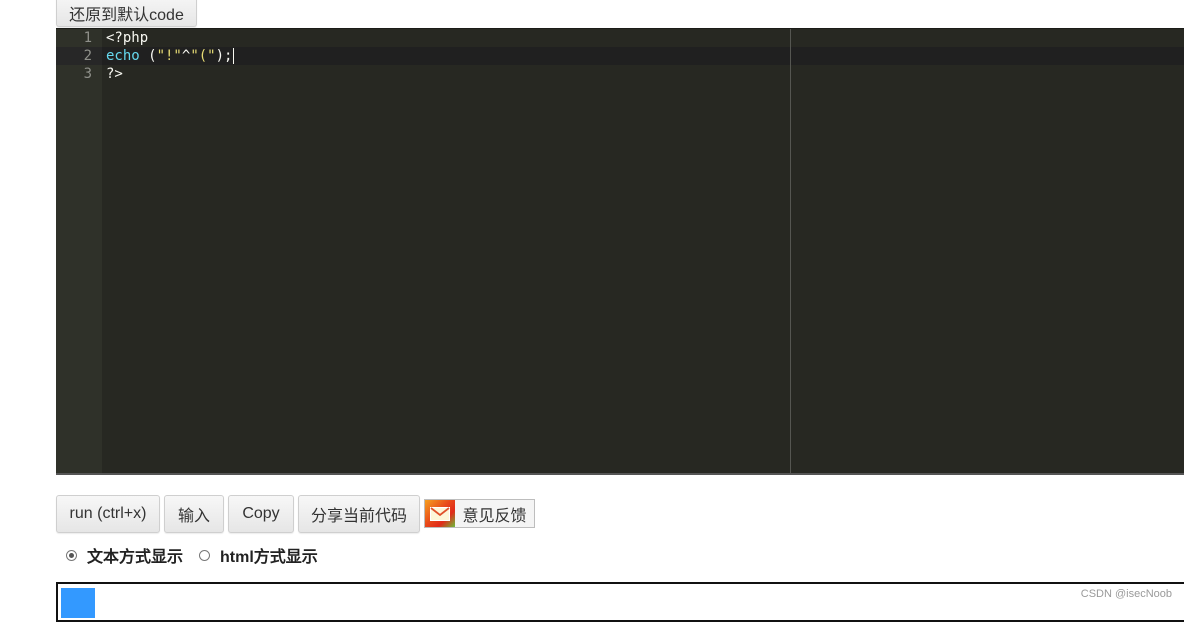 The height and width of the screenshot is (622, 1184). I want to click on output-panel, so click(620, 602).